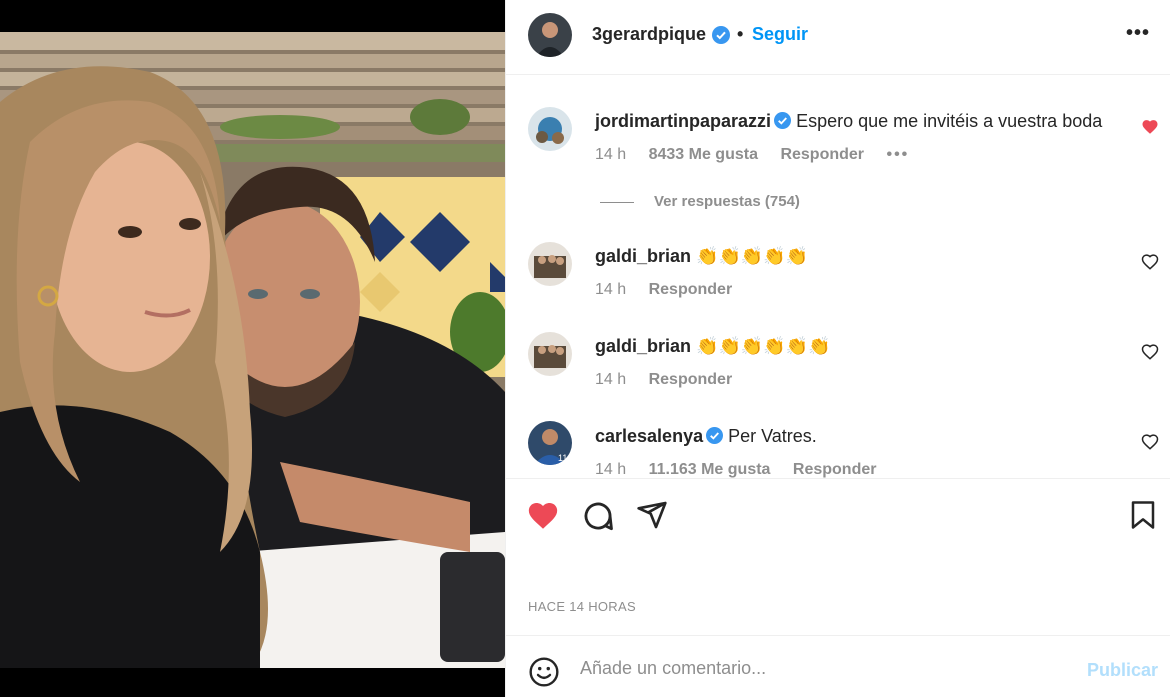  What do you see at coordinates (550, 443) in the screenshot?
I see `commenter-avatar: 11` at bounding box center [550, 443].